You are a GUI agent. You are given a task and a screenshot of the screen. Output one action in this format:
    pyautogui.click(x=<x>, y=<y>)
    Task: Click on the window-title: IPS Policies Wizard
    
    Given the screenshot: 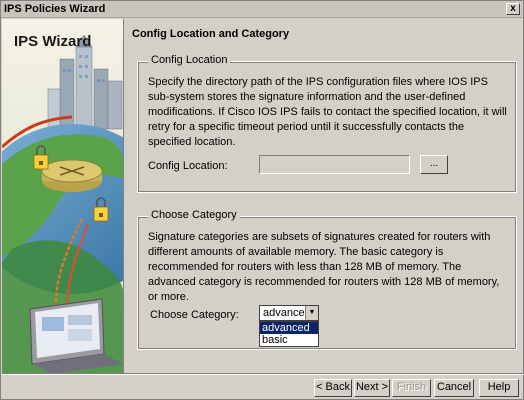 What is the action you would take?
    pyautogui.click(x=55, y=9)
    